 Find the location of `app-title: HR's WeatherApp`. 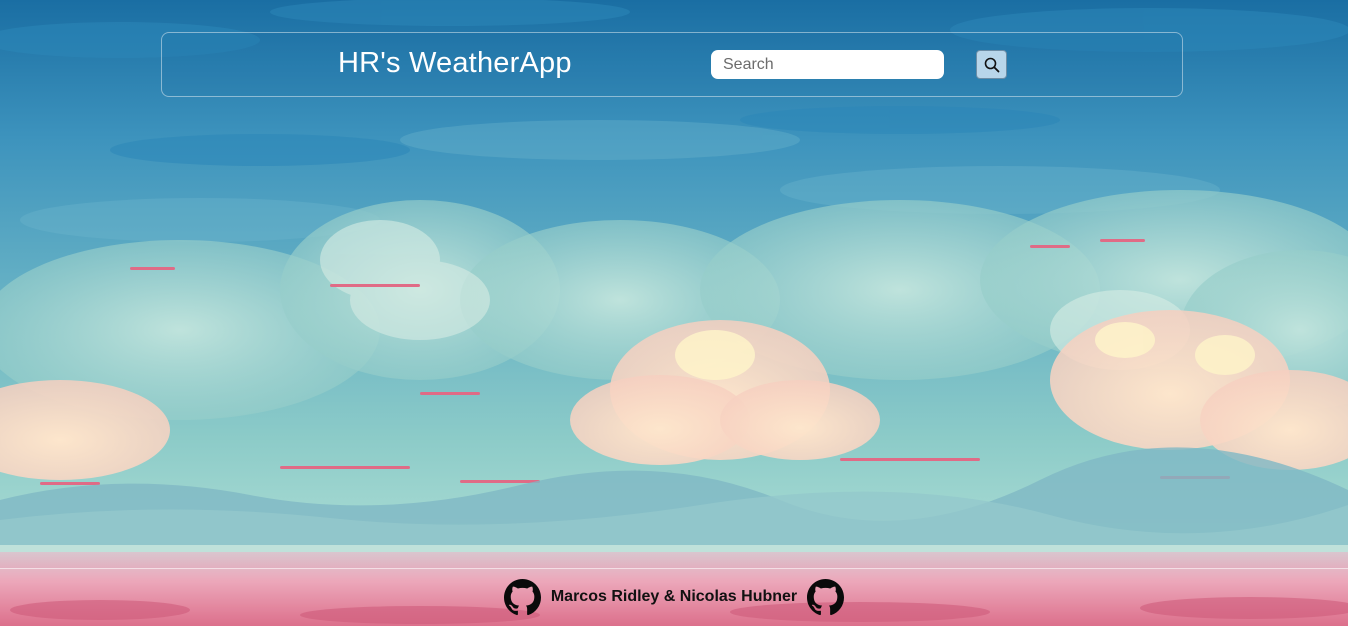

app-title: HR's WeatherApp is located at coordinates (455, 63).